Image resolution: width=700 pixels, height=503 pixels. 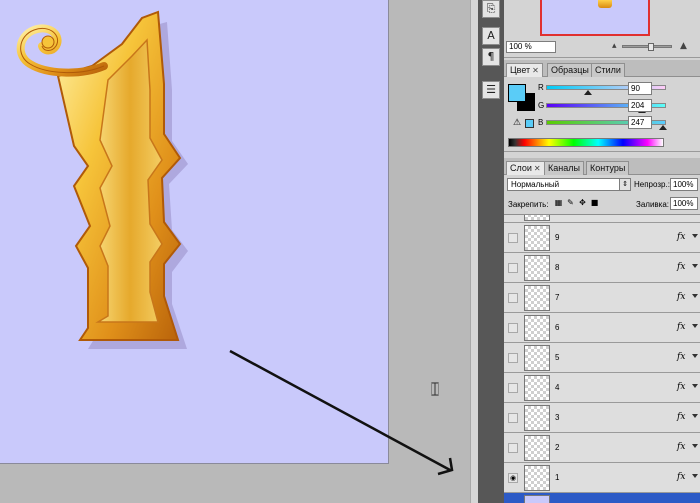 What do you see at coordinates (582, 203) in the screenshot?
I see `lock-position-icon: ✥` at bounding box center [582, 203].